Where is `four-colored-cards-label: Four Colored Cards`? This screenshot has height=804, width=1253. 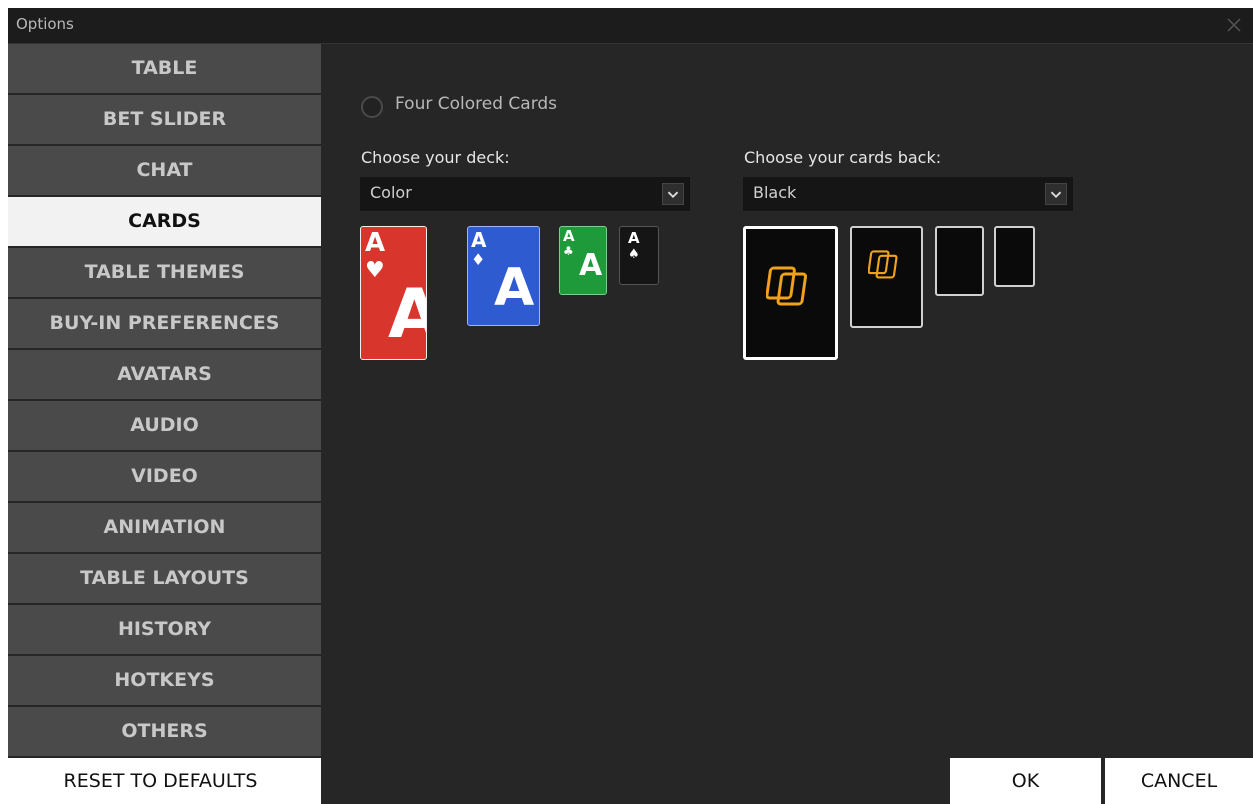 four-colored-cards-label: Four Colored Cards is located at coordinates (476, 104).